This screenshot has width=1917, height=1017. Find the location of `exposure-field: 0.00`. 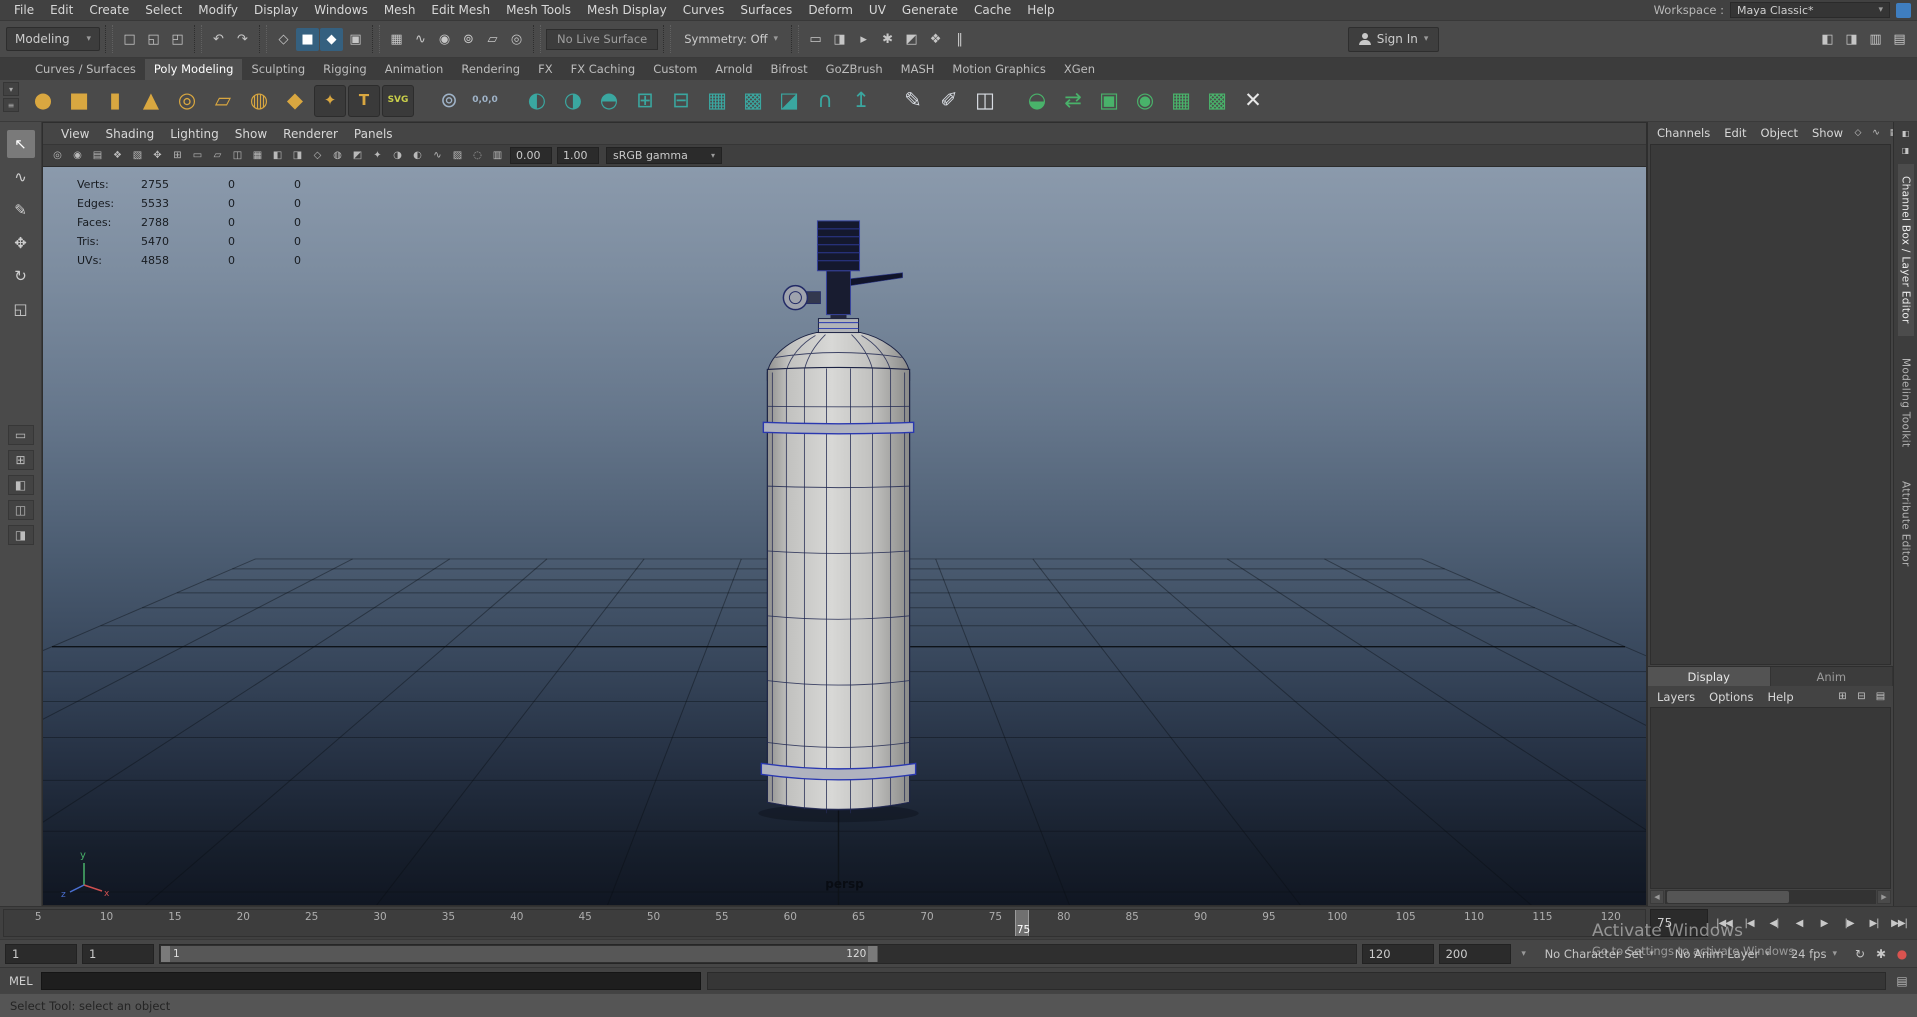

exposure-field: 0.00 is located at coordinates (531, 155).